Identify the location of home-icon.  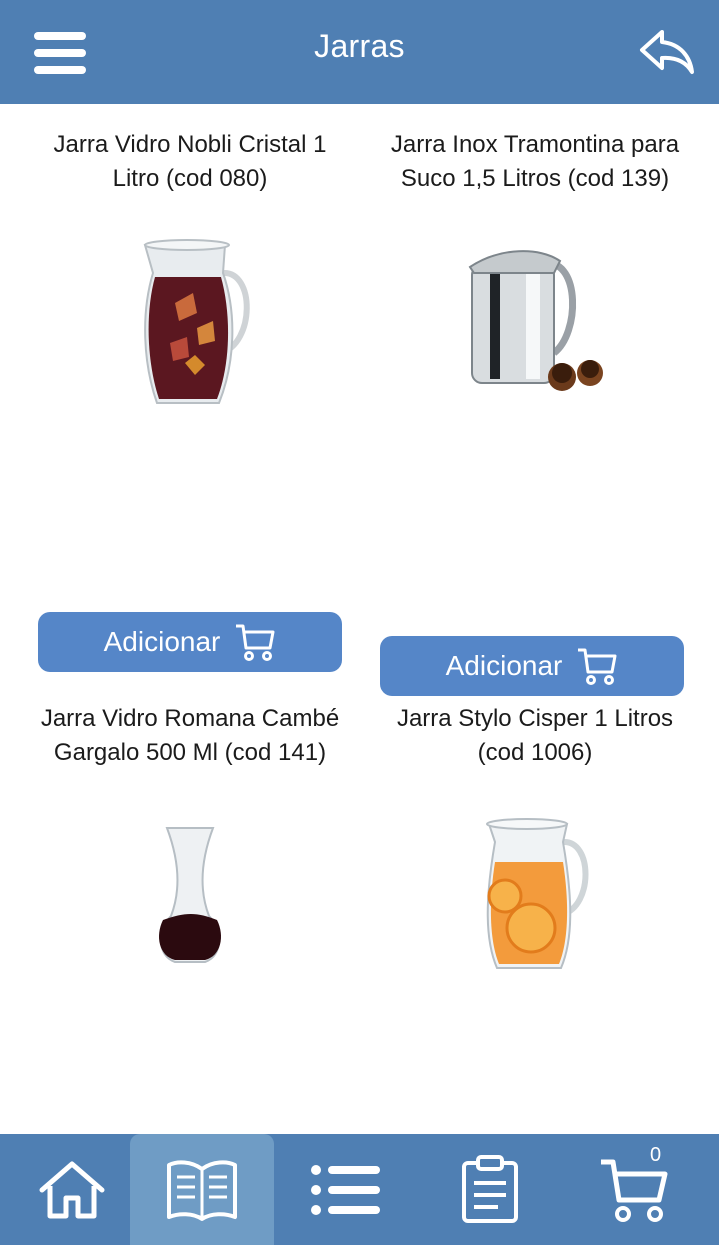
(72, 1189).